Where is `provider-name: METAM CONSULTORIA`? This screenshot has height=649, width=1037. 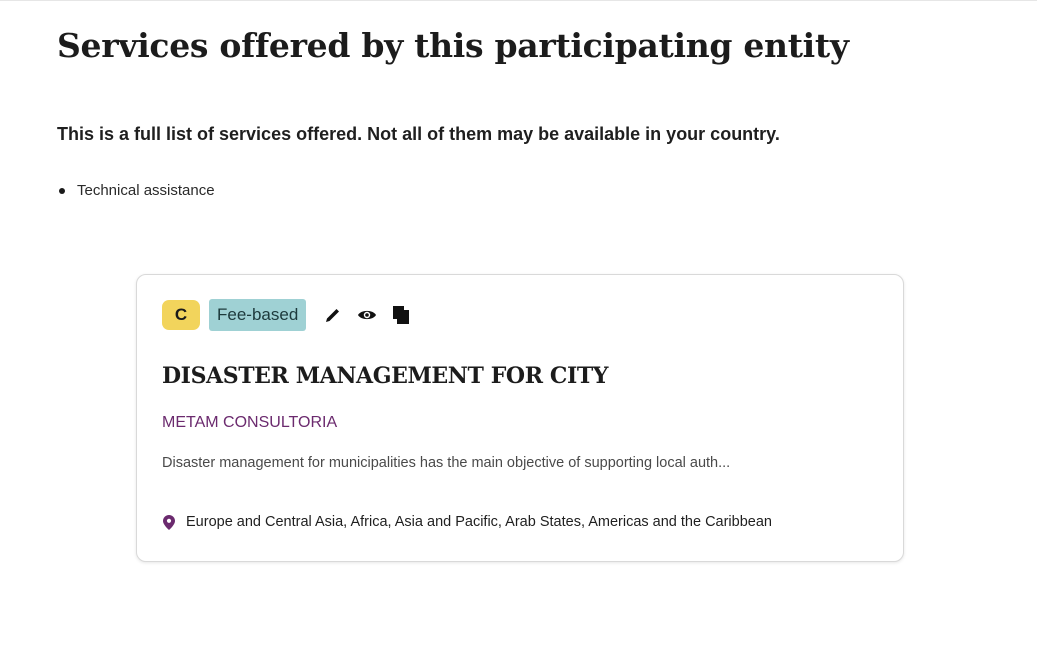 provider-name: METAM CONSULTORIA is located at coordinates (249, 423).